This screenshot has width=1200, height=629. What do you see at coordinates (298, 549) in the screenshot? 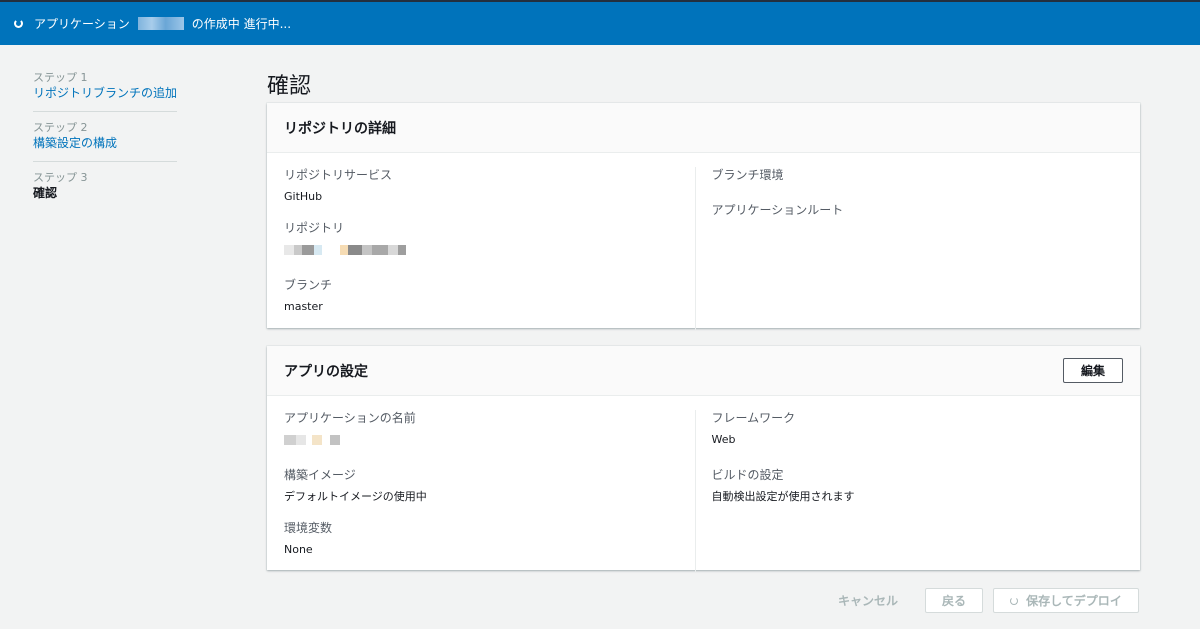
I see `field-value: None` at bounding box center [298, 549].